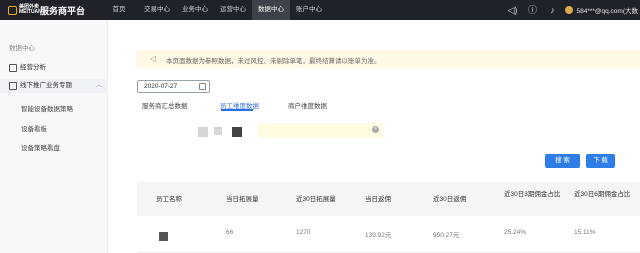 Image resolution: width=640 pixels, height=253 pixels. What do you see at coordinates (46, 85) in the screenshot?
I see `sidebar-item-label: 线下推广业务专题` at bounding box center [46, 85].